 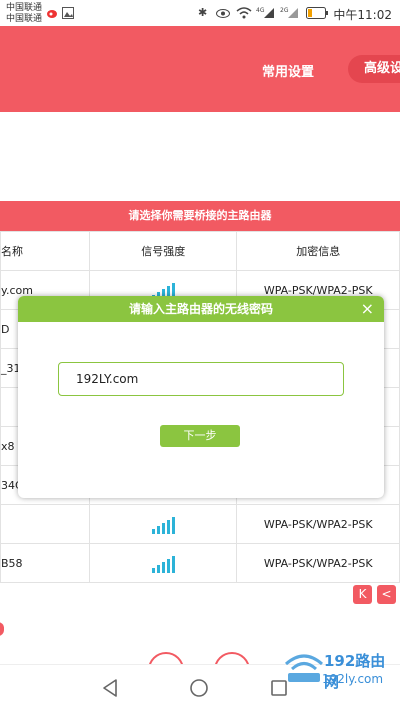 What do you see at coordinates (288, 70) in the screenshot?
I see `nav-common-settings: 常用设置` at bounding box center [288, 70].